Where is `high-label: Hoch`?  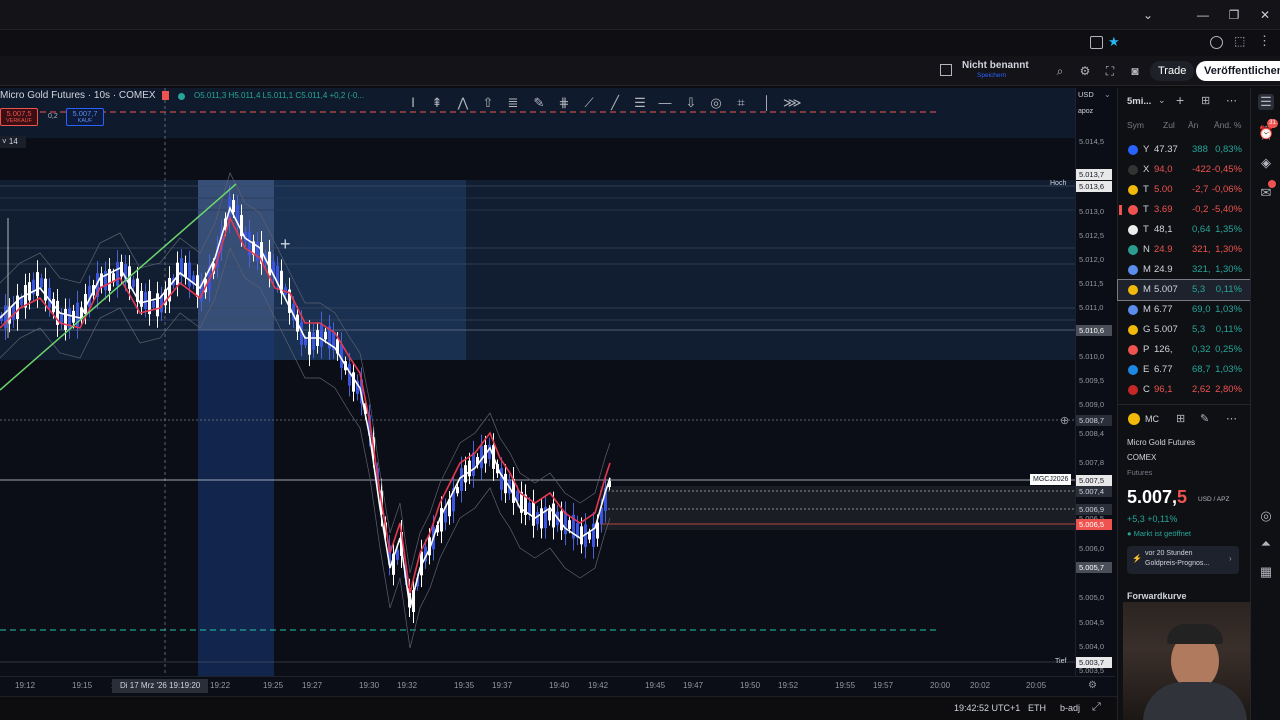
high-label: Hoch is located at coordinates (1058, 183).